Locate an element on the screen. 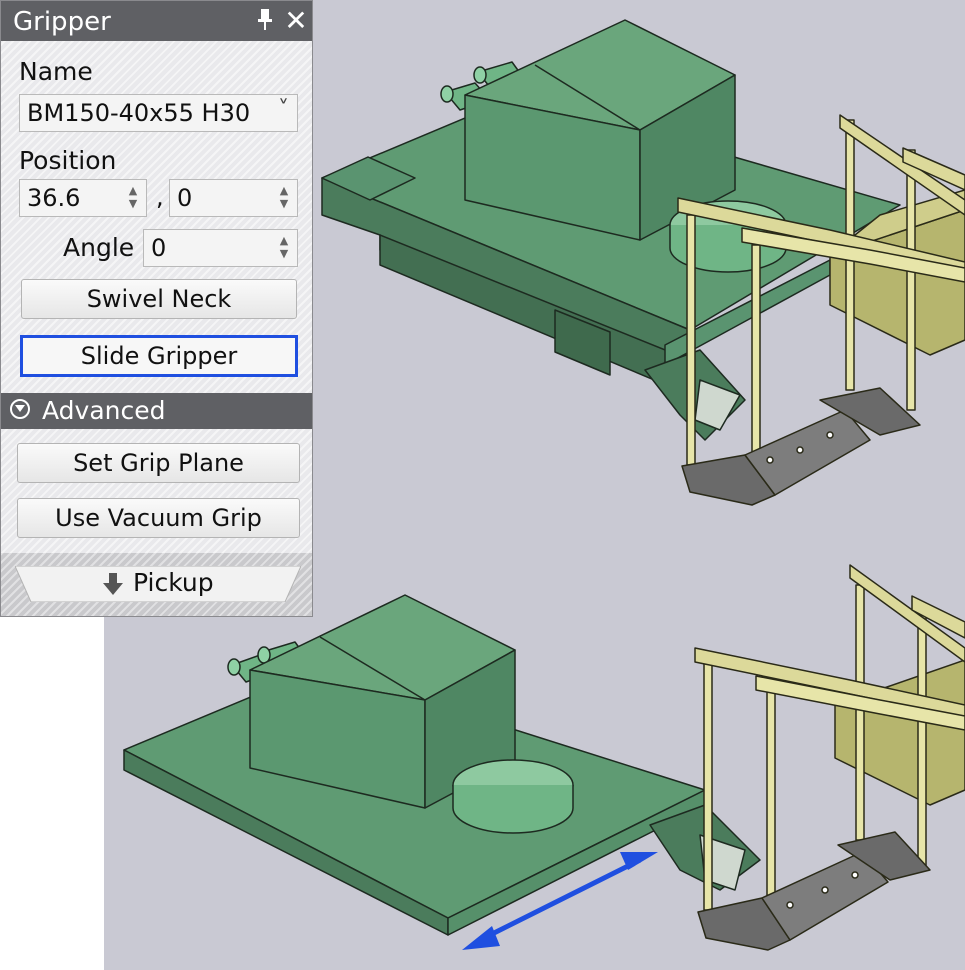 Image resolution: width=965 pixels, height=970 pixels. name-label: Name is located at coordinates (56, 71).